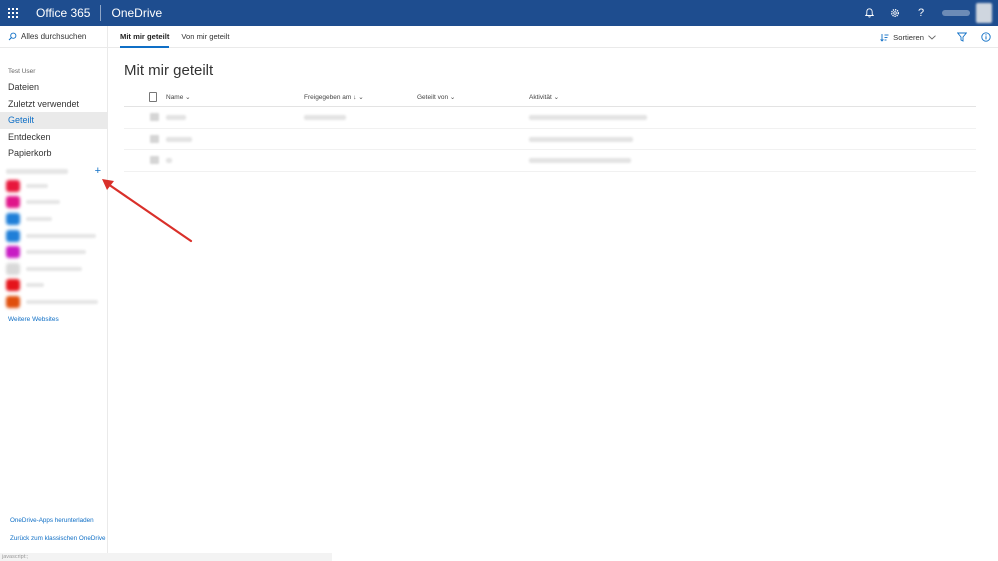 The height and width of the screenshot is (561, 998). I want to click on column-name: Name ⌄, so click(178, 97).